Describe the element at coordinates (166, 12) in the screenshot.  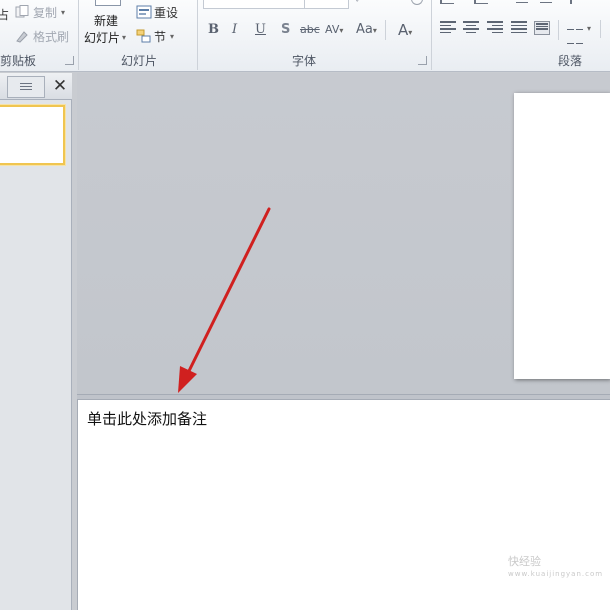
I see `reset-label: 重设` at that location.